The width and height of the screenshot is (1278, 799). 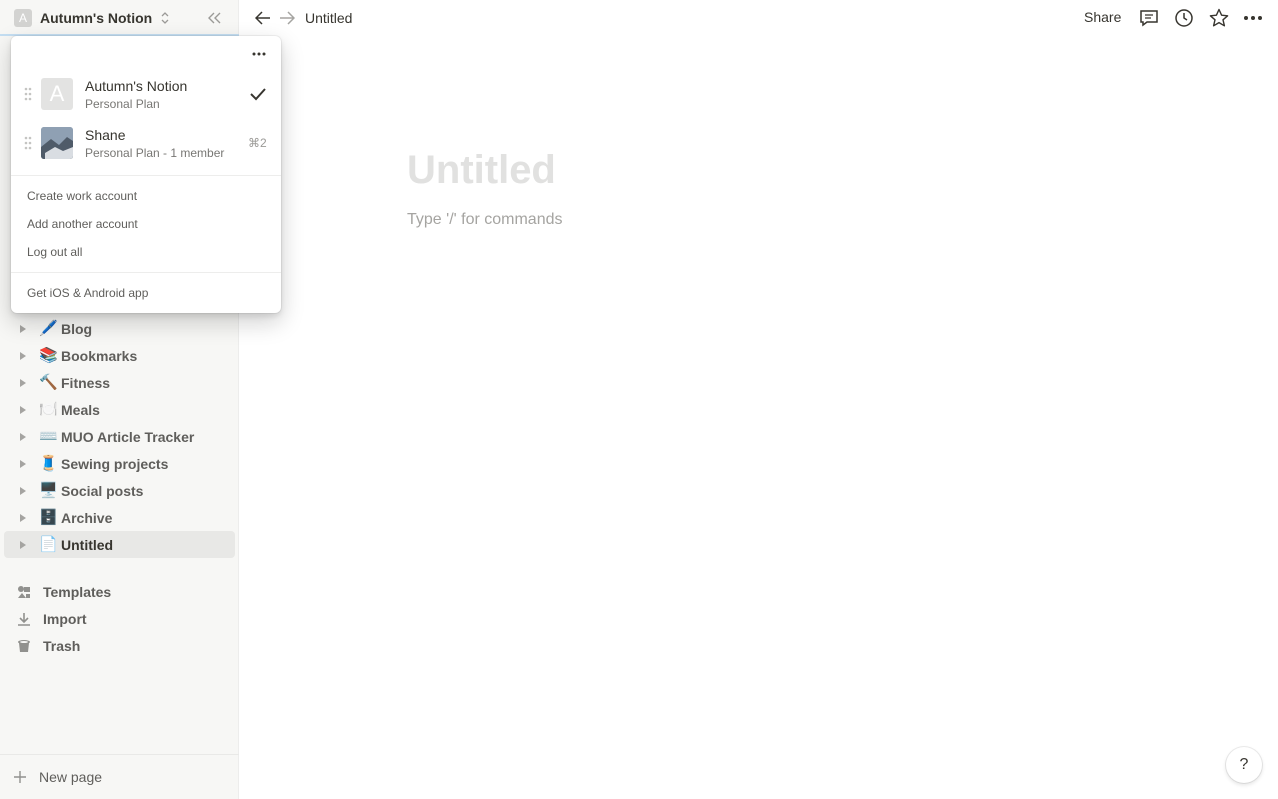 I want to click on page-label: MUO Article Tracker, so click(x=128, y=436).